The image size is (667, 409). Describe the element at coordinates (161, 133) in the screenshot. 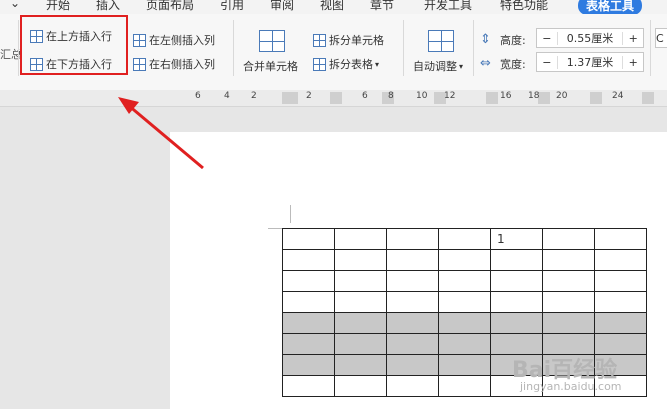

I see `annotation-arrow-icon` at that location.